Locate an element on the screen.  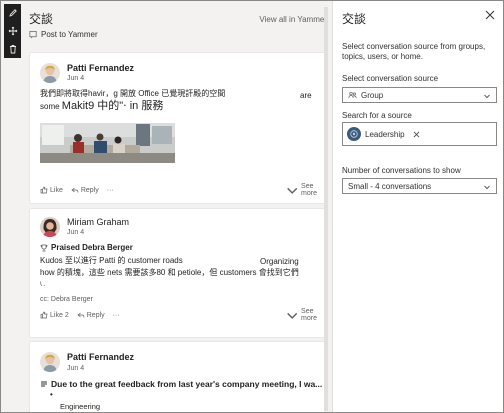
topic-tag: Engineering is located at coordinates (80, 407).